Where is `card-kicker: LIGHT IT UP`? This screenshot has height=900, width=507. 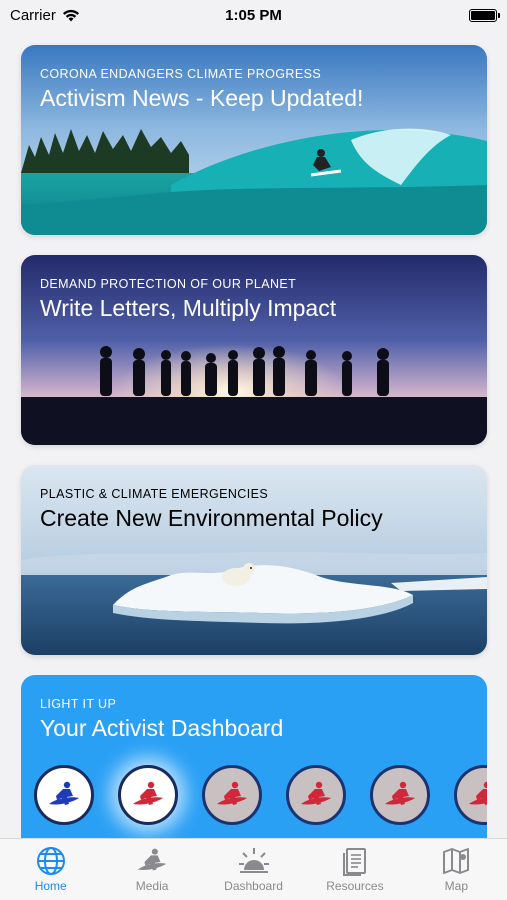 card-kicker: LIGHT IT UP is located at coordinates (78, 704).